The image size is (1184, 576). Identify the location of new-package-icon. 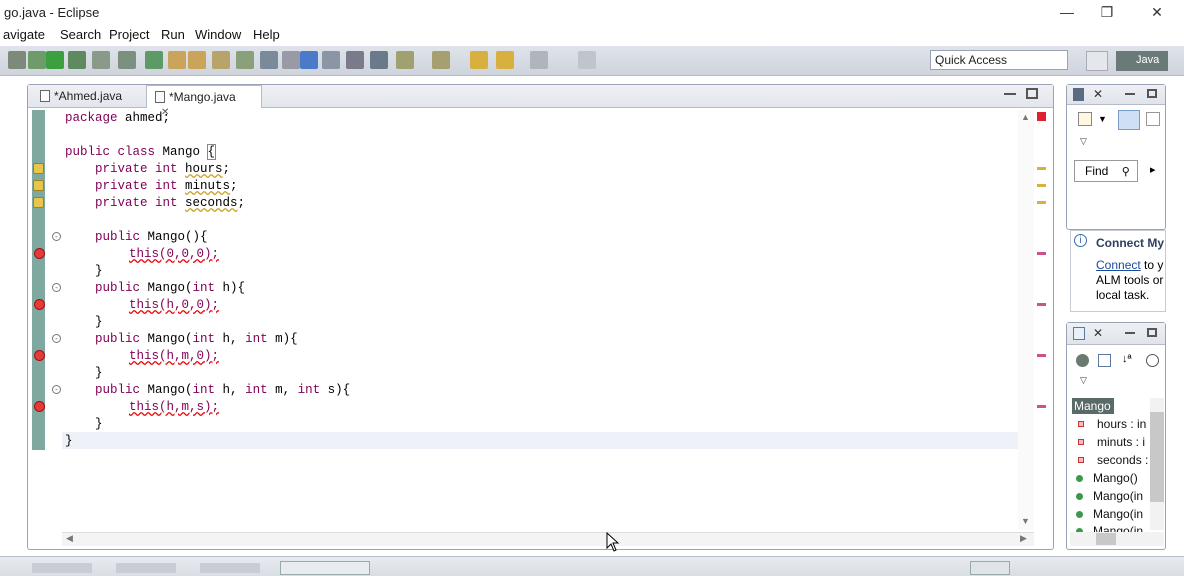
(177, 60).